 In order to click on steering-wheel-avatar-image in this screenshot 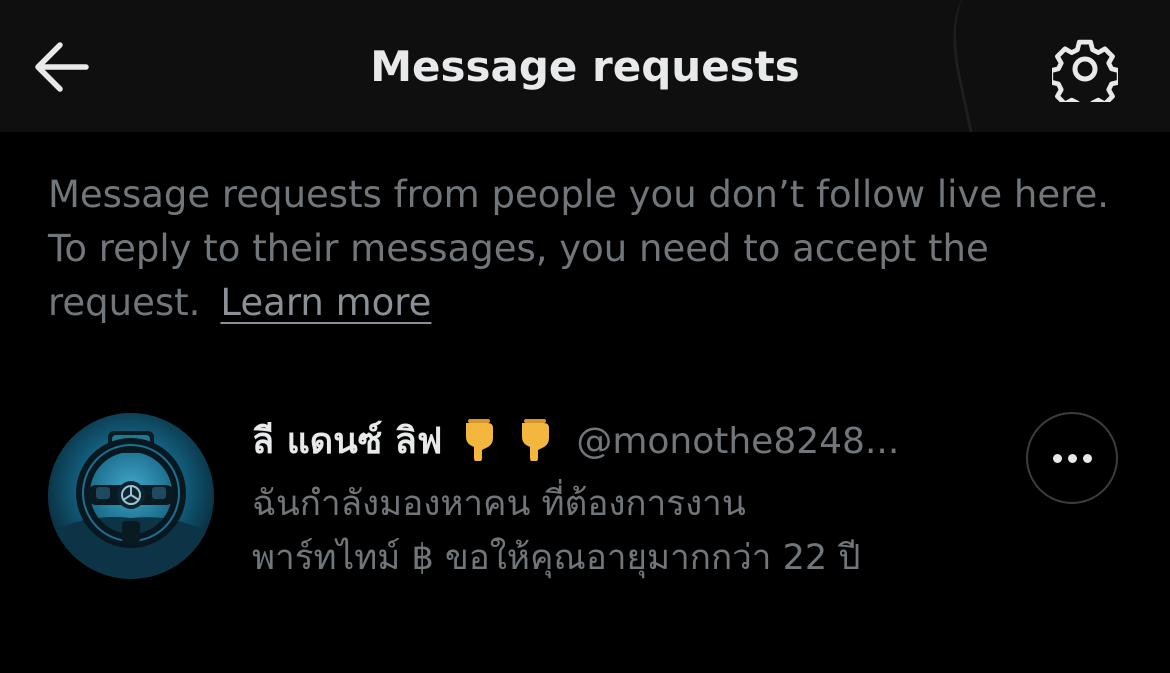, I will do `click(131, 496)`.